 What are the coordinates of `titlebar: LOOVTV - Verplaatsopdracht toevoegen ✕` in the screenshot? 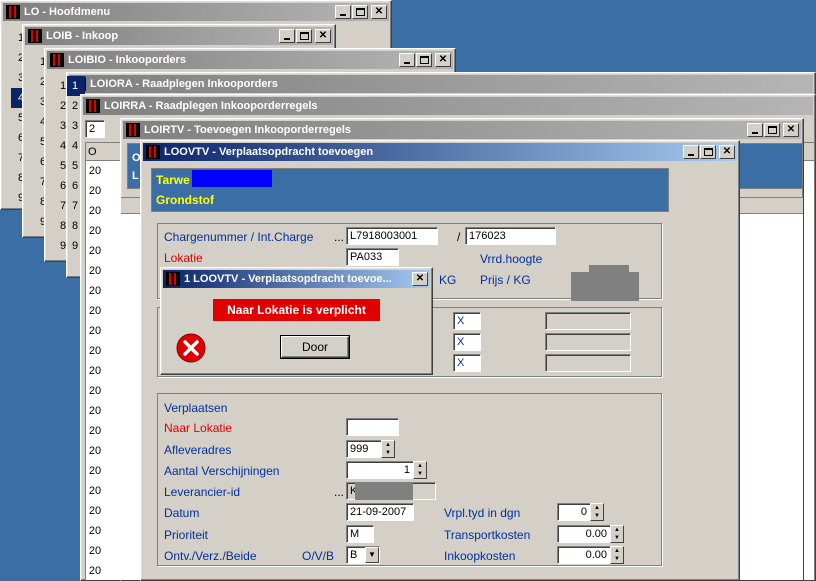 It's located at (440, 152).